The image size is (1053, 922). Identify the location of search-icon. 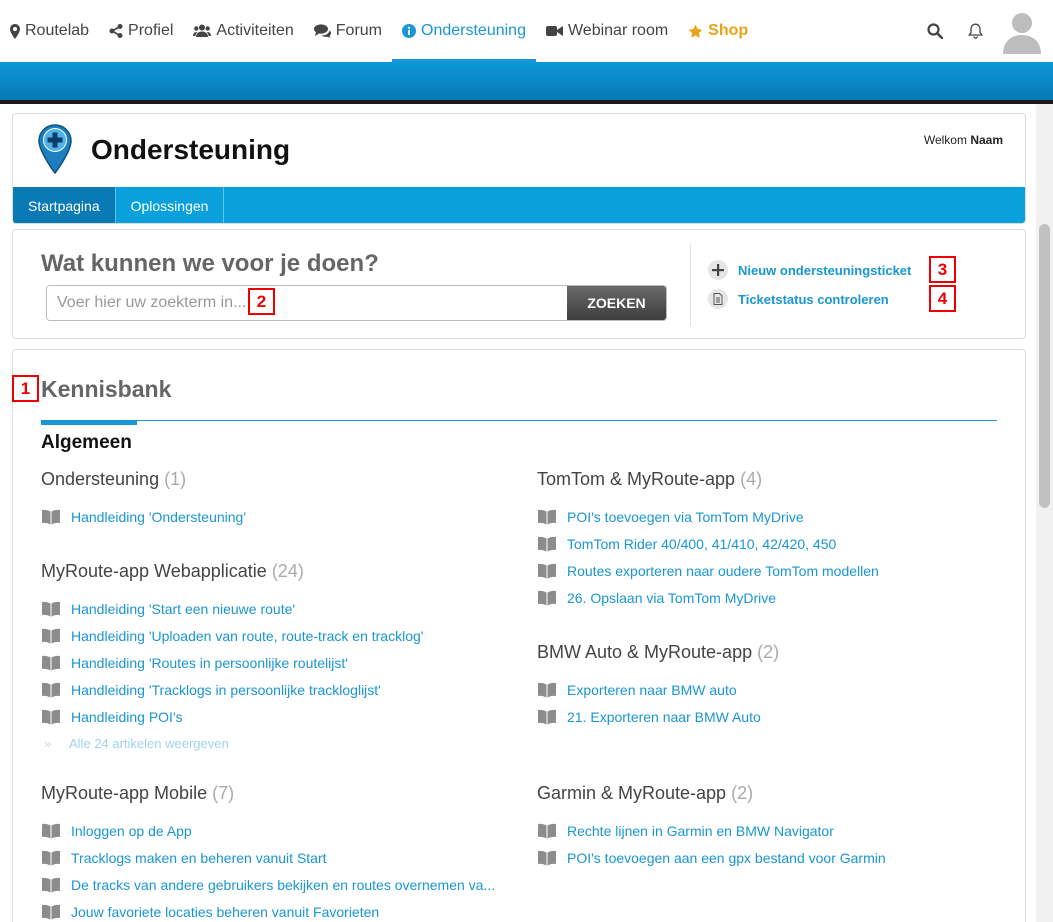
(935, 31).